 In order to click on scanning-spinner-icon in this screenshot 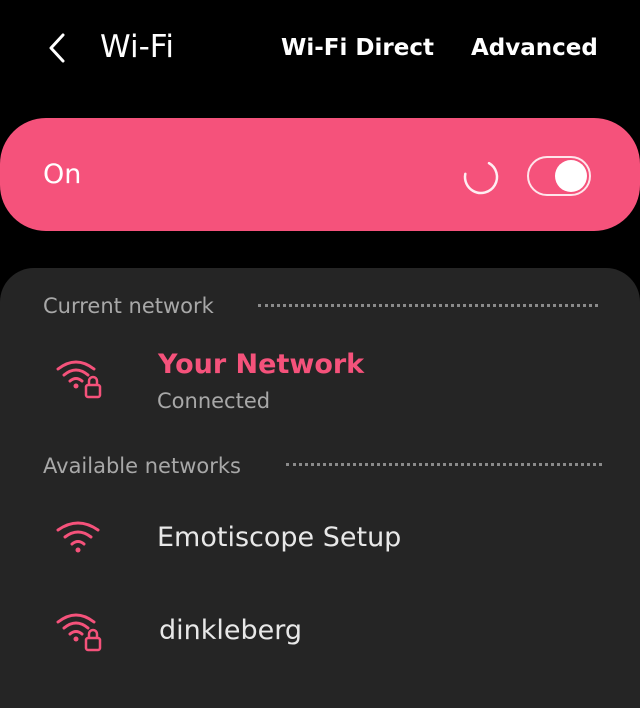, I will do `click(481, 177)`.